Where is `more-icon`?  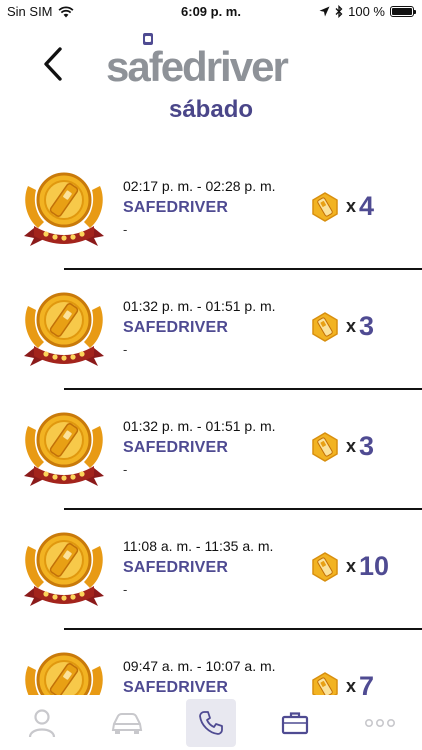 more-icon is located at coordinates (379, 722).